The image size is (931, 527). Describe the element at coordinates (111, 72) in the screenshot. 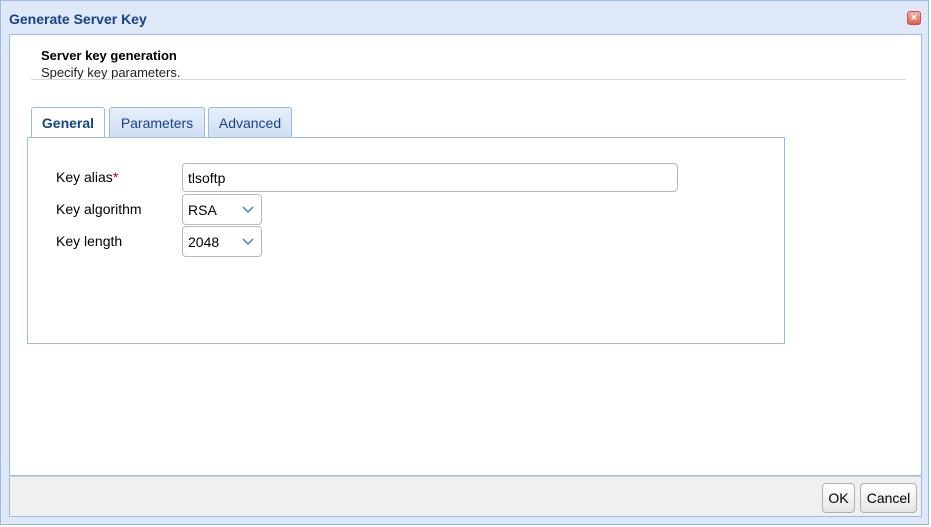

I see `section-subtitle: Specify key parameters.` at that location.